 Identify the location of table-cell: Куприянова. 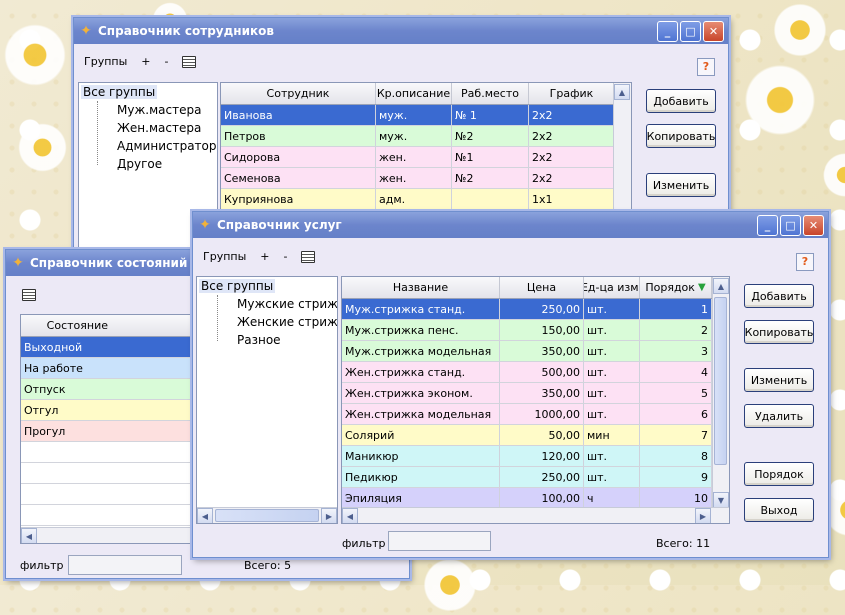
(298, 199).